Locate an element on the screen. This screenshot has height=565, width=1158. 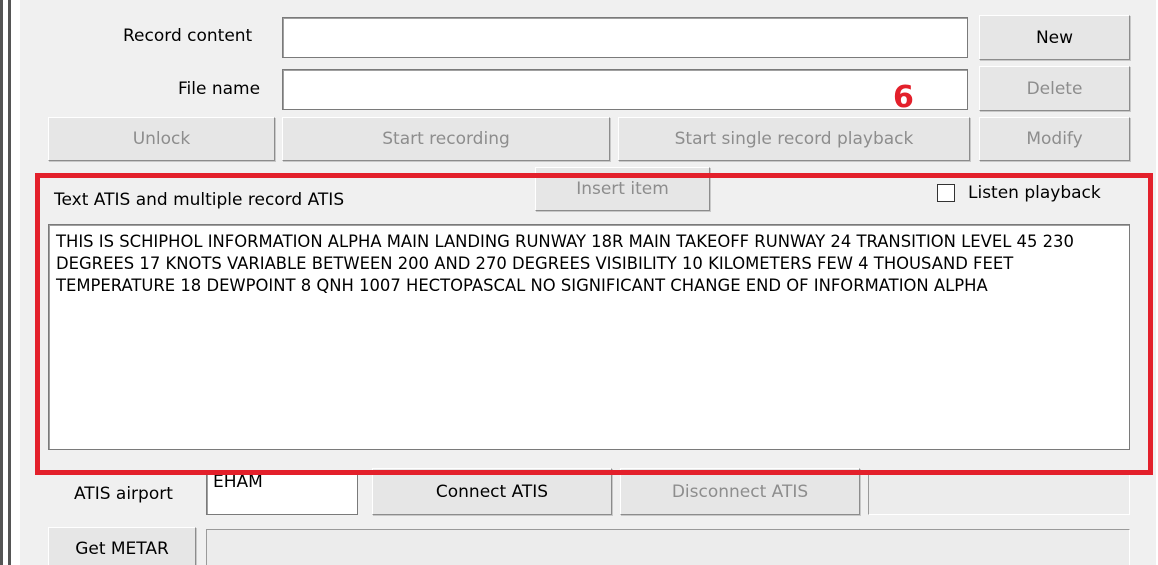
atis-airport-label: ATIS airport is located at coordinates (123, 494).